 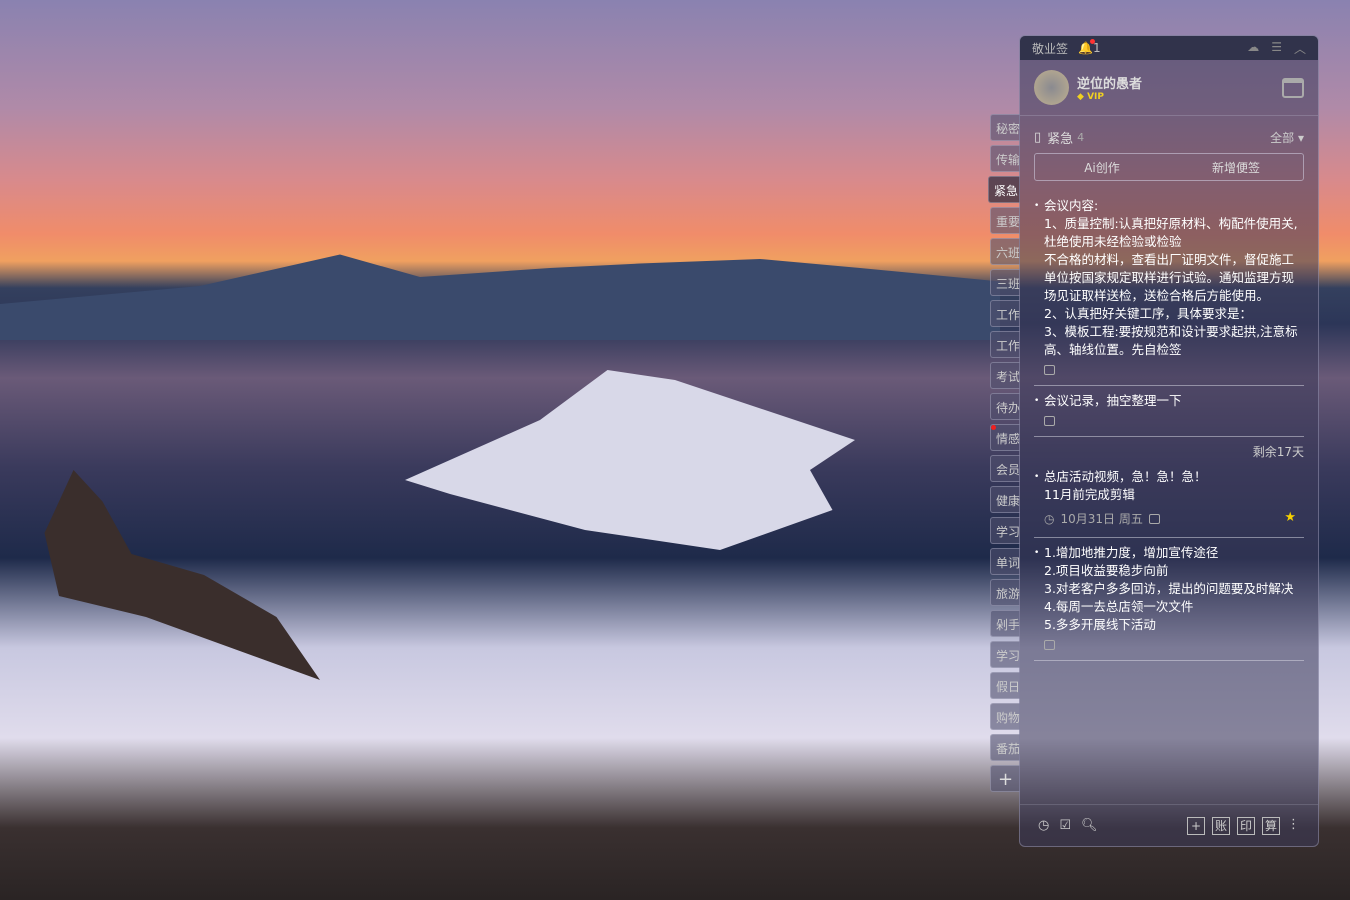 What do you see at coordinates (1004, 189) in the screenshot?
I see `category-tab: 紧急` at bounding box center [1004, 189].